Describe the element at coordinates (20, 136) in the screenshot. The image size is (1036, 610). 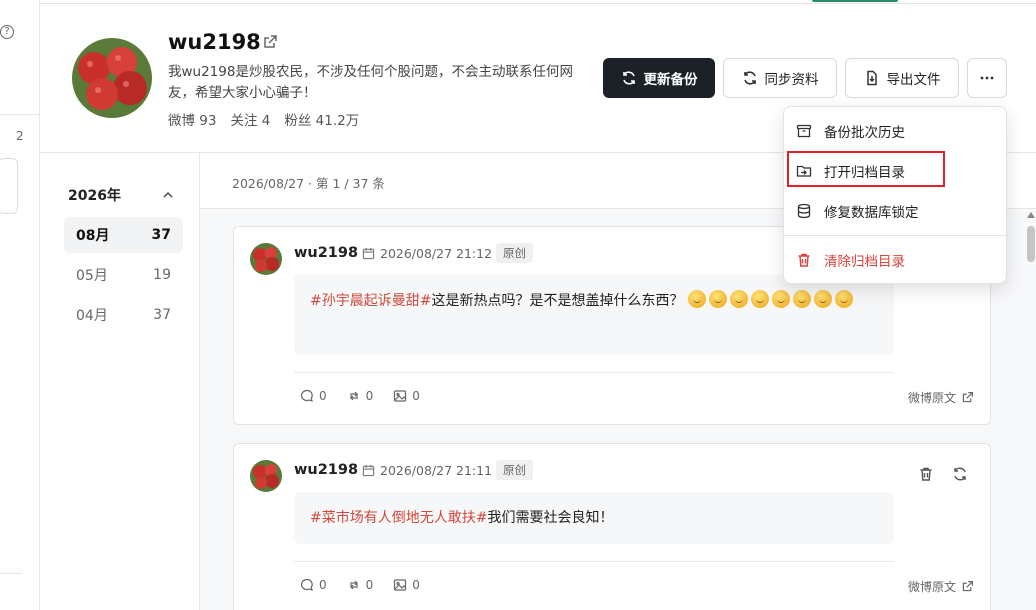
I see `rail-count: 2` at that location.